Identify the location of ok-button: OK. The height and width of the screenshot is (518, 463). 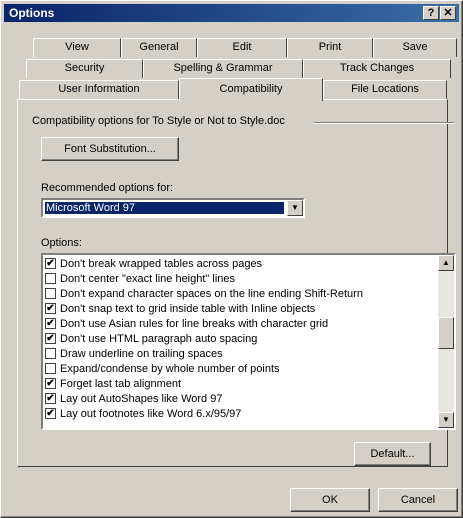
(330, 500).